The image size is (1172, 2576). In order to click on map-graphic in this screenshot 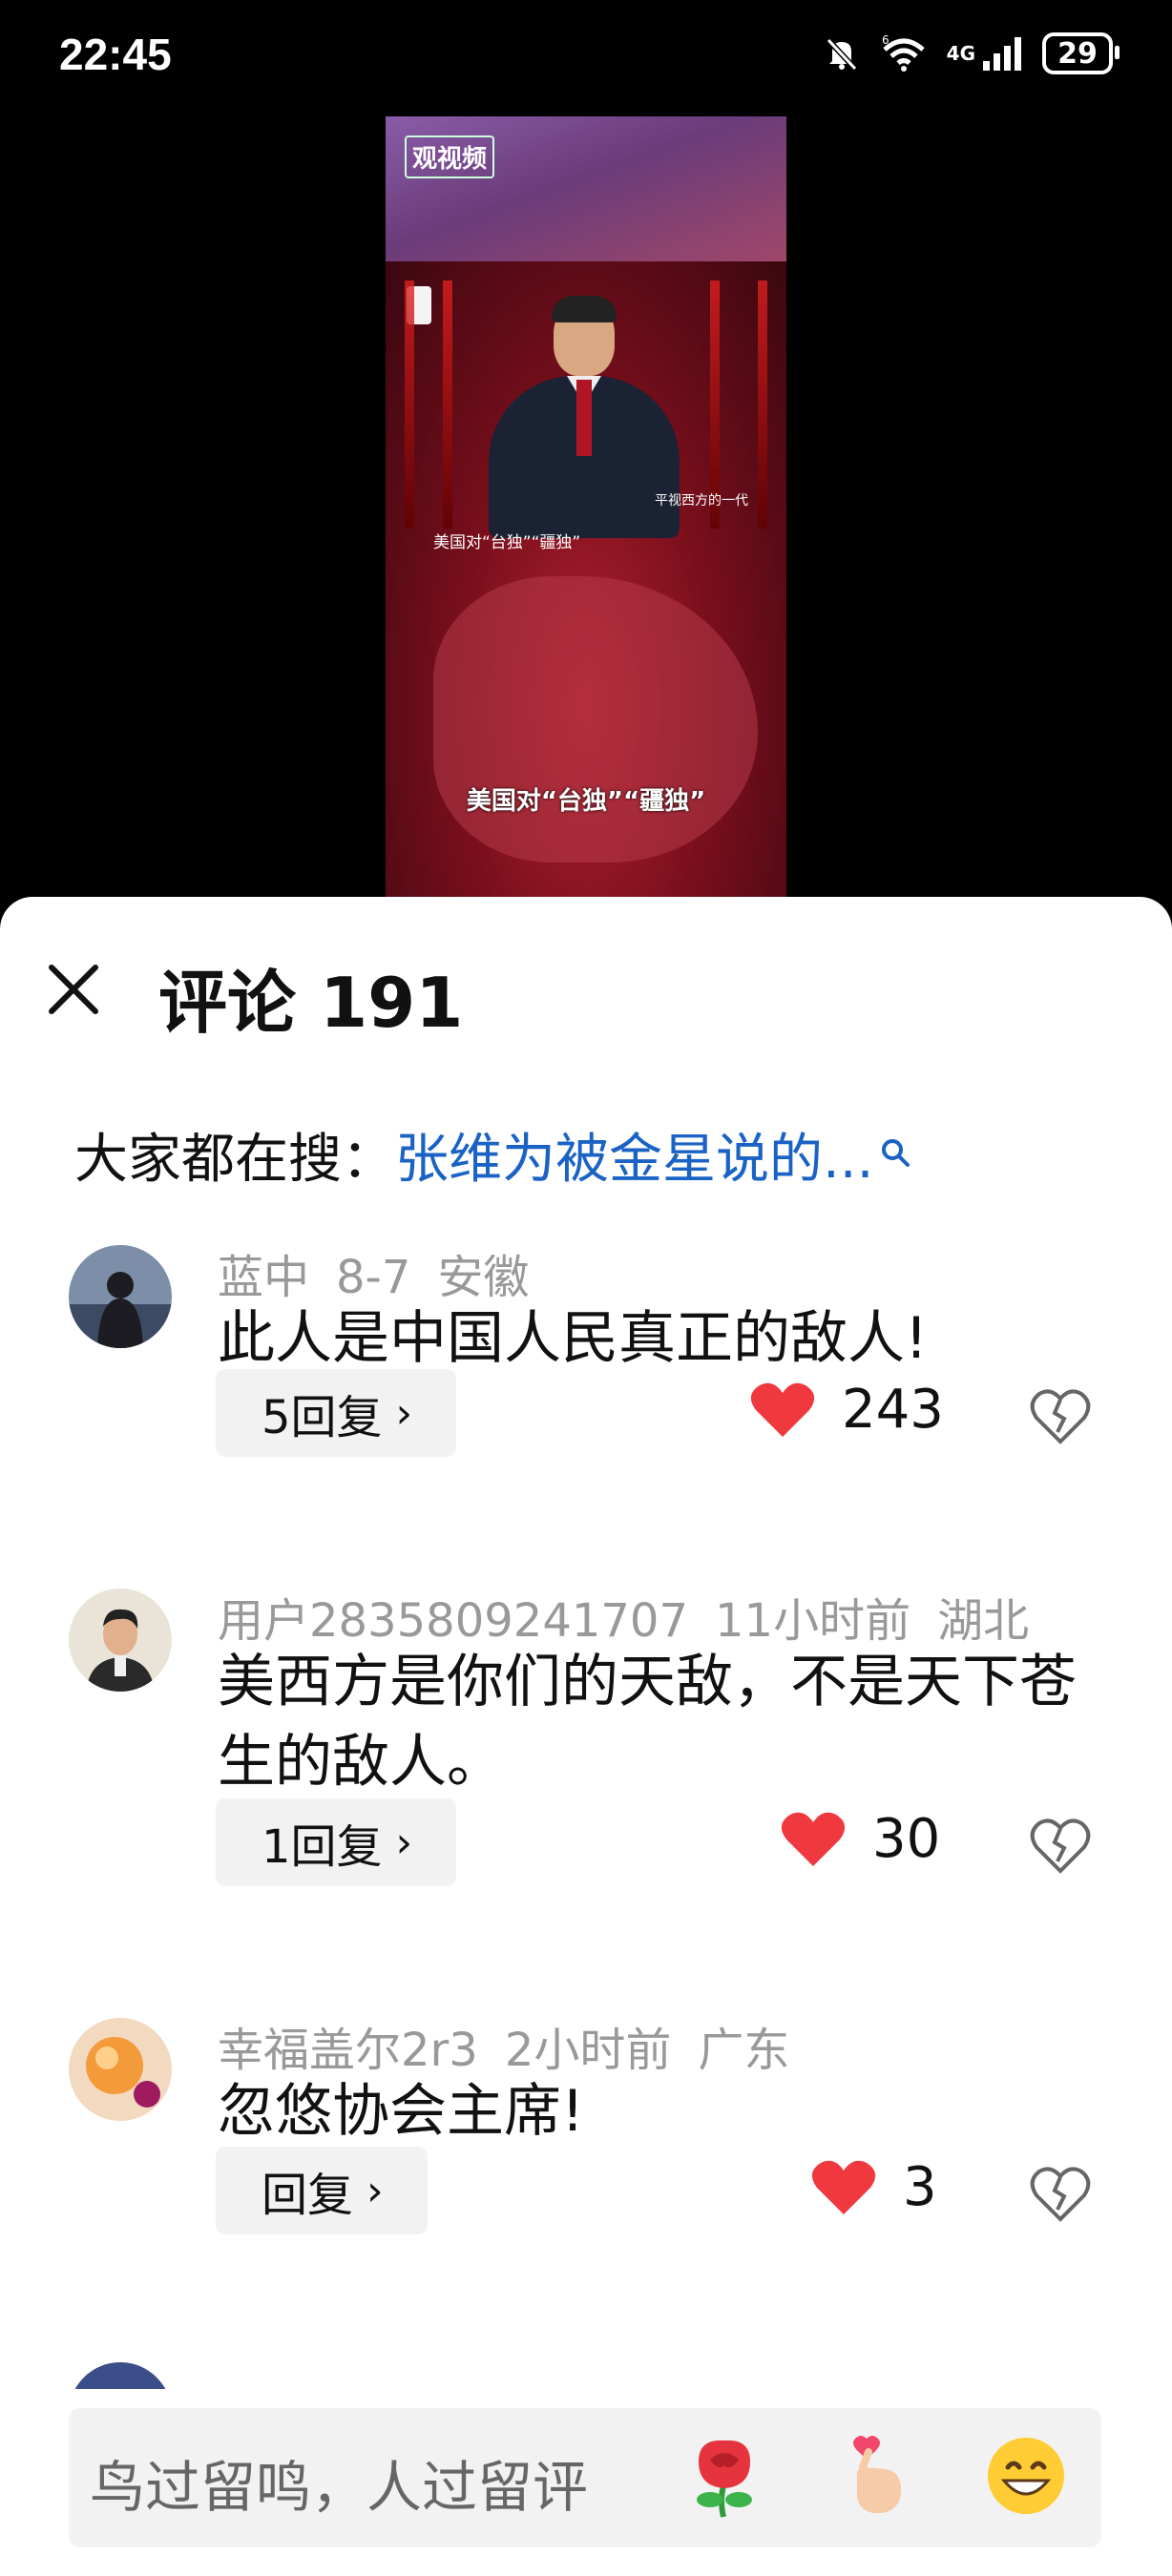, I will do `click(595, 719)`.